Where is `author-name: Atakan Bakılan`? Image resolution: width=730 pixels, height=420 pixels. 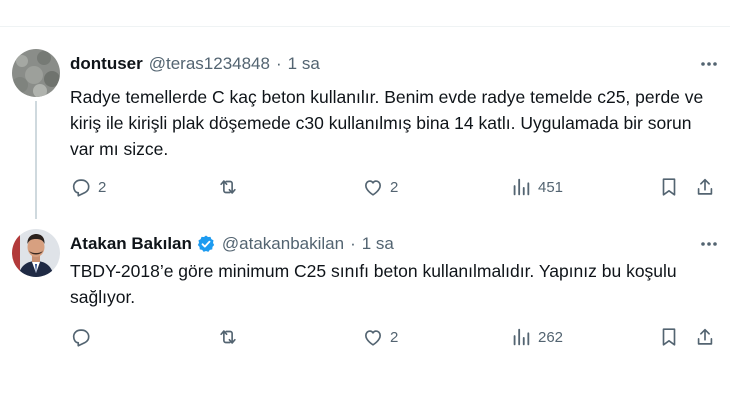 author-name: Atakan Bakılan is located at coordinates (131, 244).